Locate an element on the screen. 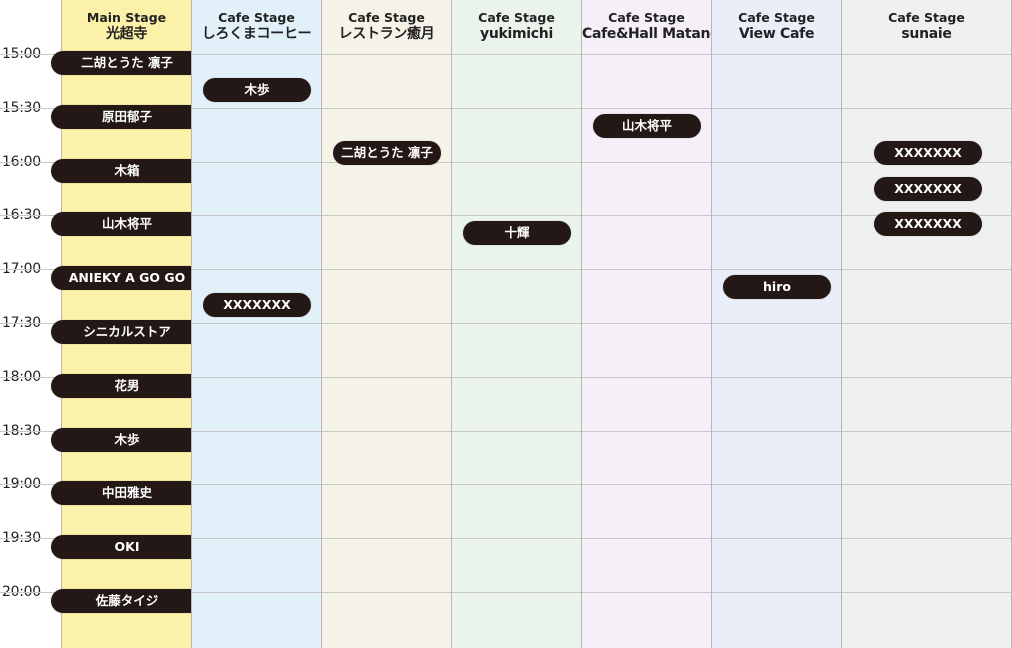 This screenshot has width=1012, height=648. stage-column-5: Cafe Stage Cafe&Hall Matano 山木将平 is located at coordinates (650, 324).